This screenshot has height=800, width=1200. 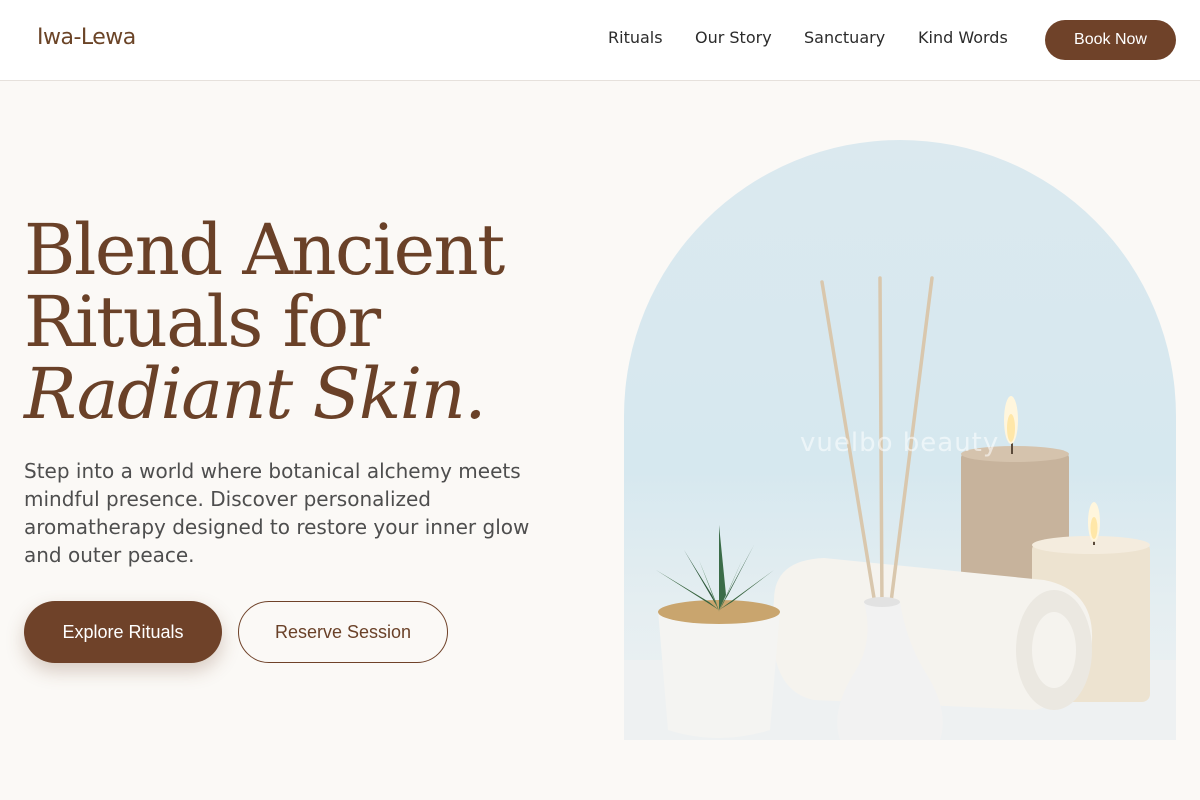 I want to click on hero-headline: Blend Ancient Rituals for Radiant Skin., so click(x=304, y=322).